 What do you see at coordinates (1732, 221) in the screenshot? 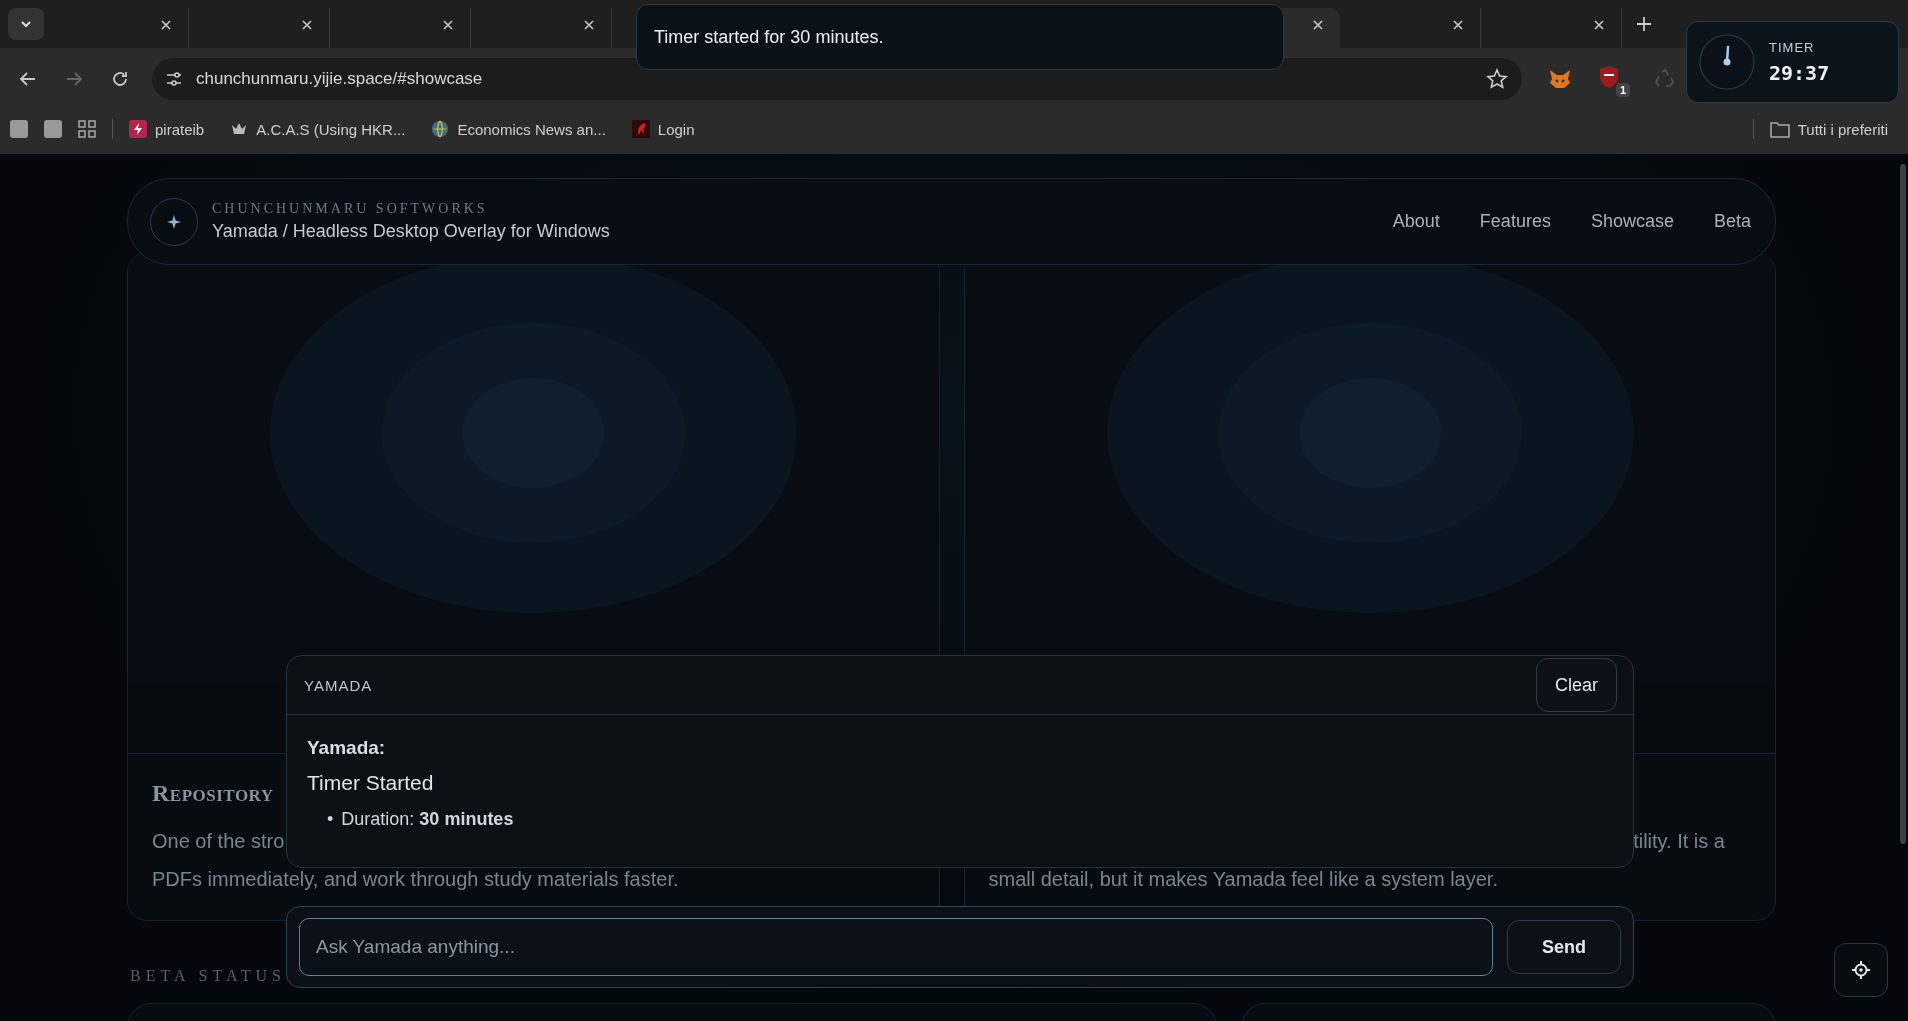
I see `nav-link: Beta` at bounding box center [1732, 221].